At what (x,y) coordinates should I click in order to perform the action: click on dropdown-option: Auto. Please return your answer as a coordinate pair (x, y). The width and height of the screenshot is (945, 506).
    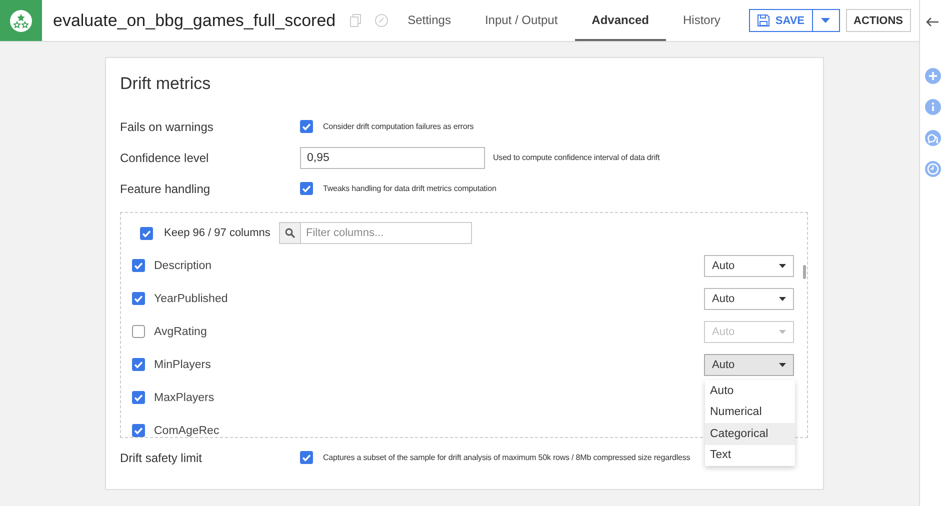
    Looking at the image, I should click on (750, 391).